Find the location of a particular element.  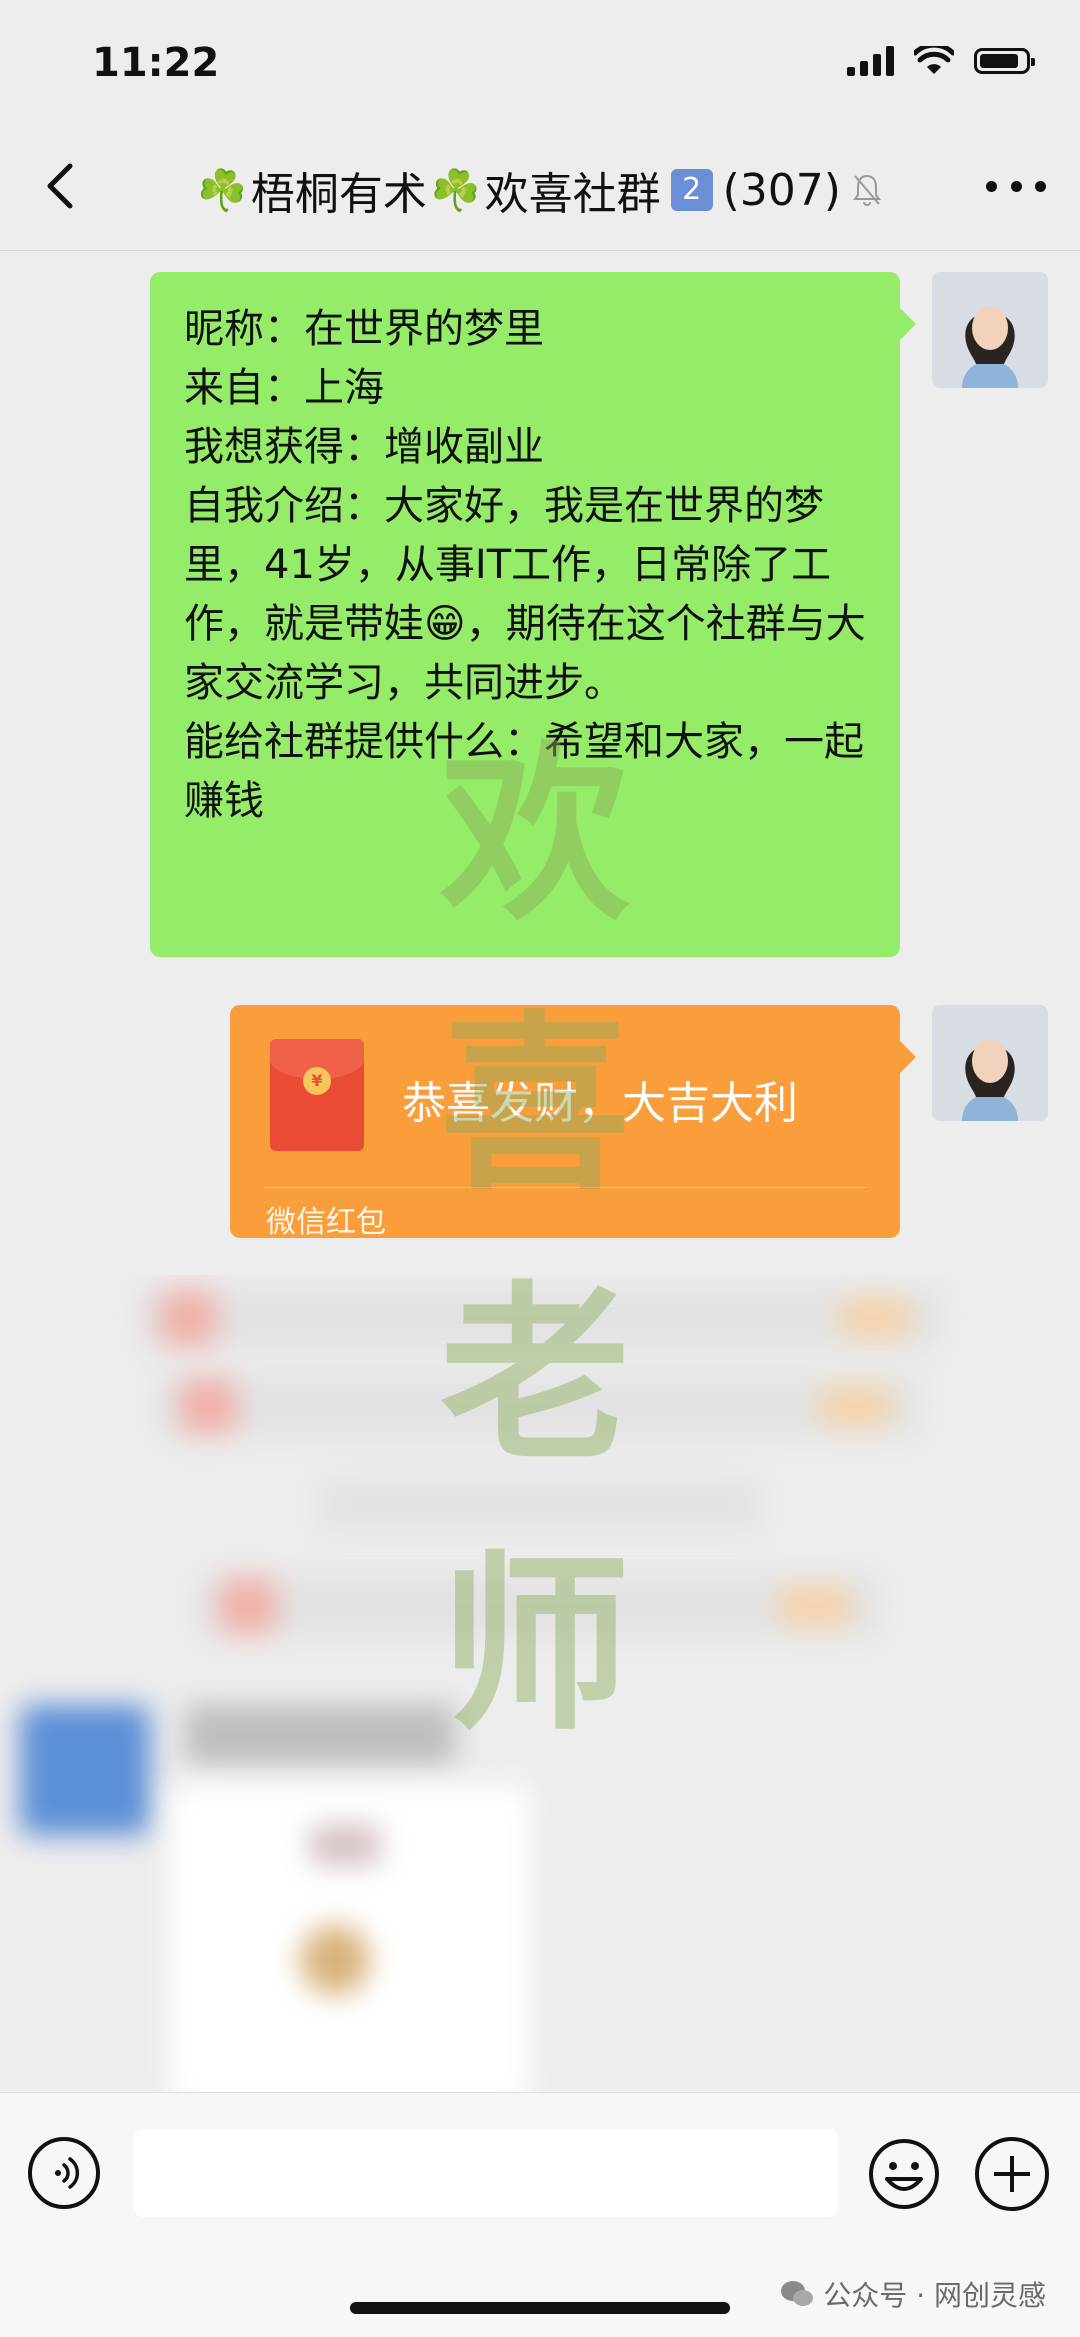

status-icons is located at coordinates (941, 61).